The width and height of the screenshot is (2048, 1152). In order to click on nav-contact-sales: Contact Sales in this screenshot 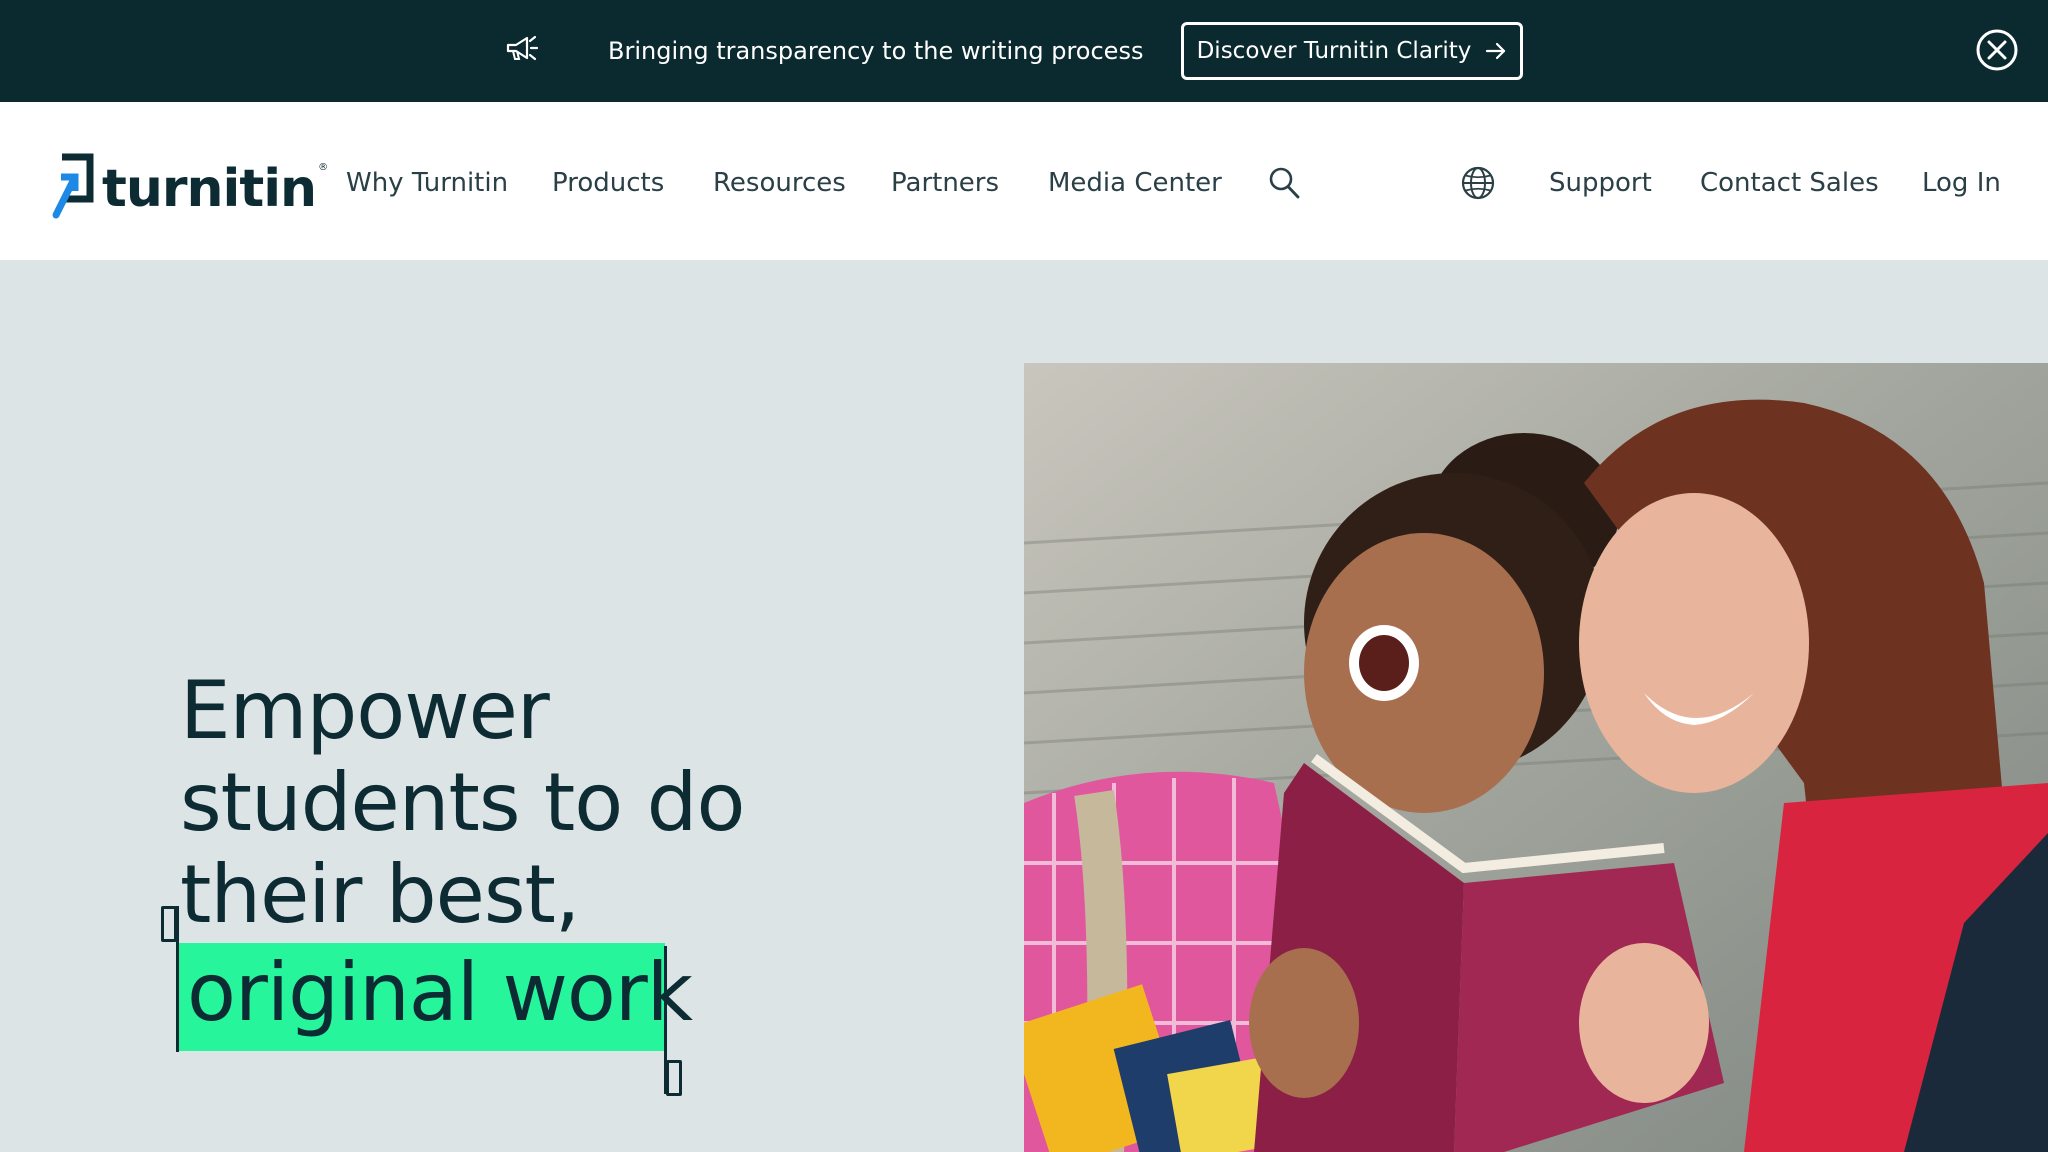, I will do `click(1789, 183)`.